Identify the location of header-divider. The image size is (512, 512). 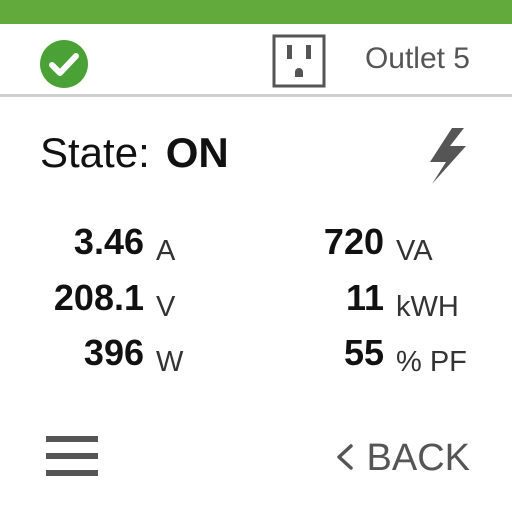
(256, 95).